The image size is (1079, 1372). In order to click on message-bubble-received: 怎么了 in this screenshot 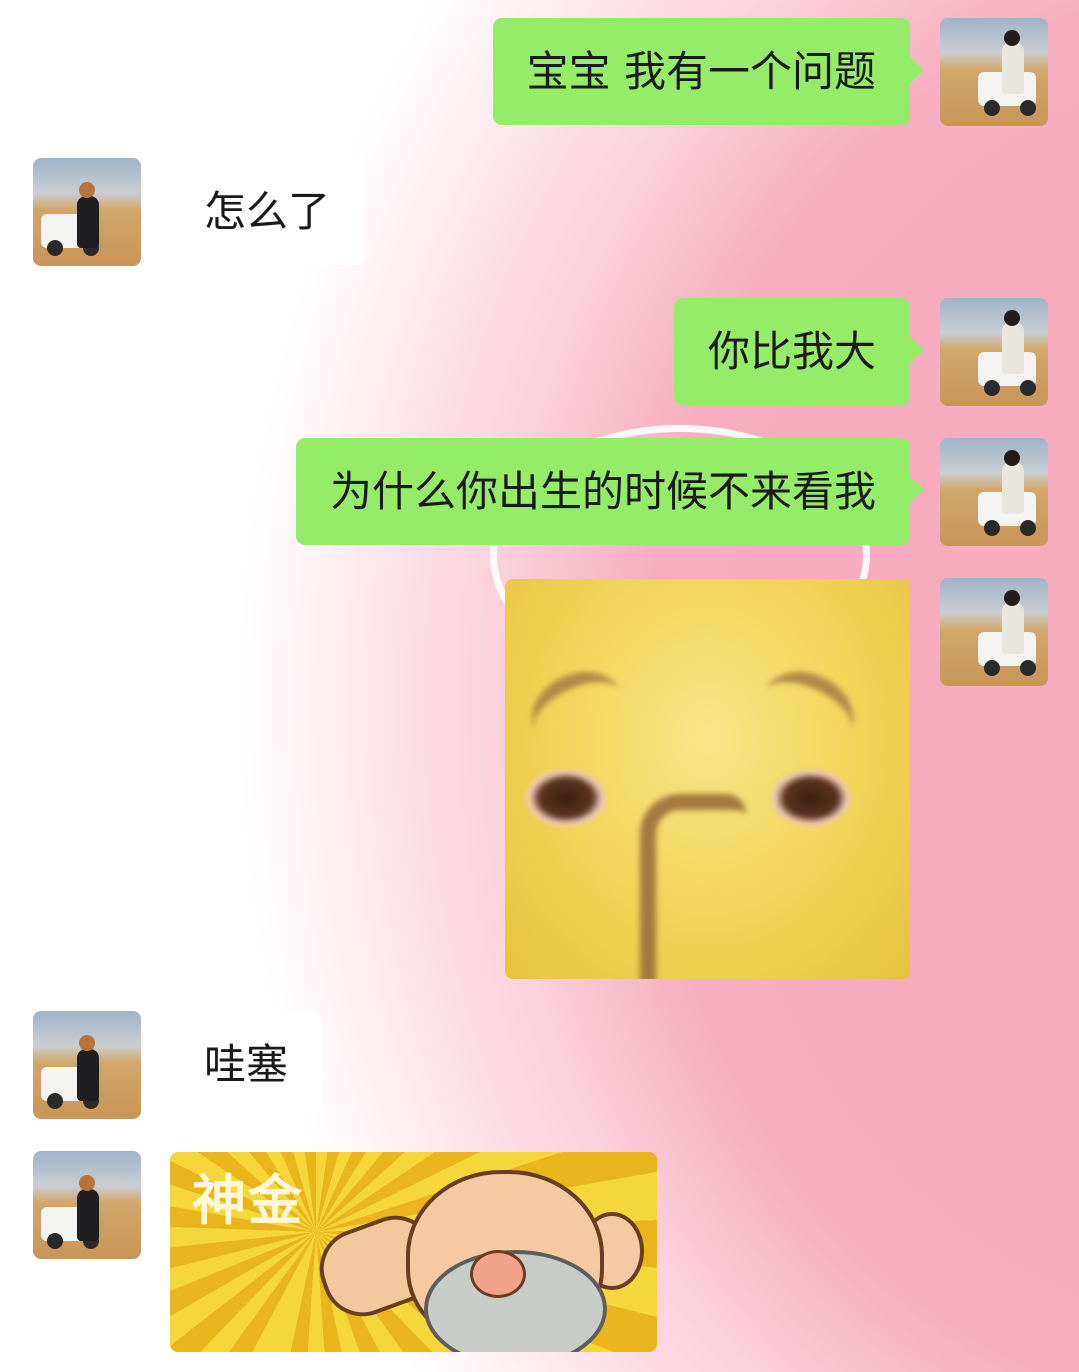, I will do `click(260, 211)`.